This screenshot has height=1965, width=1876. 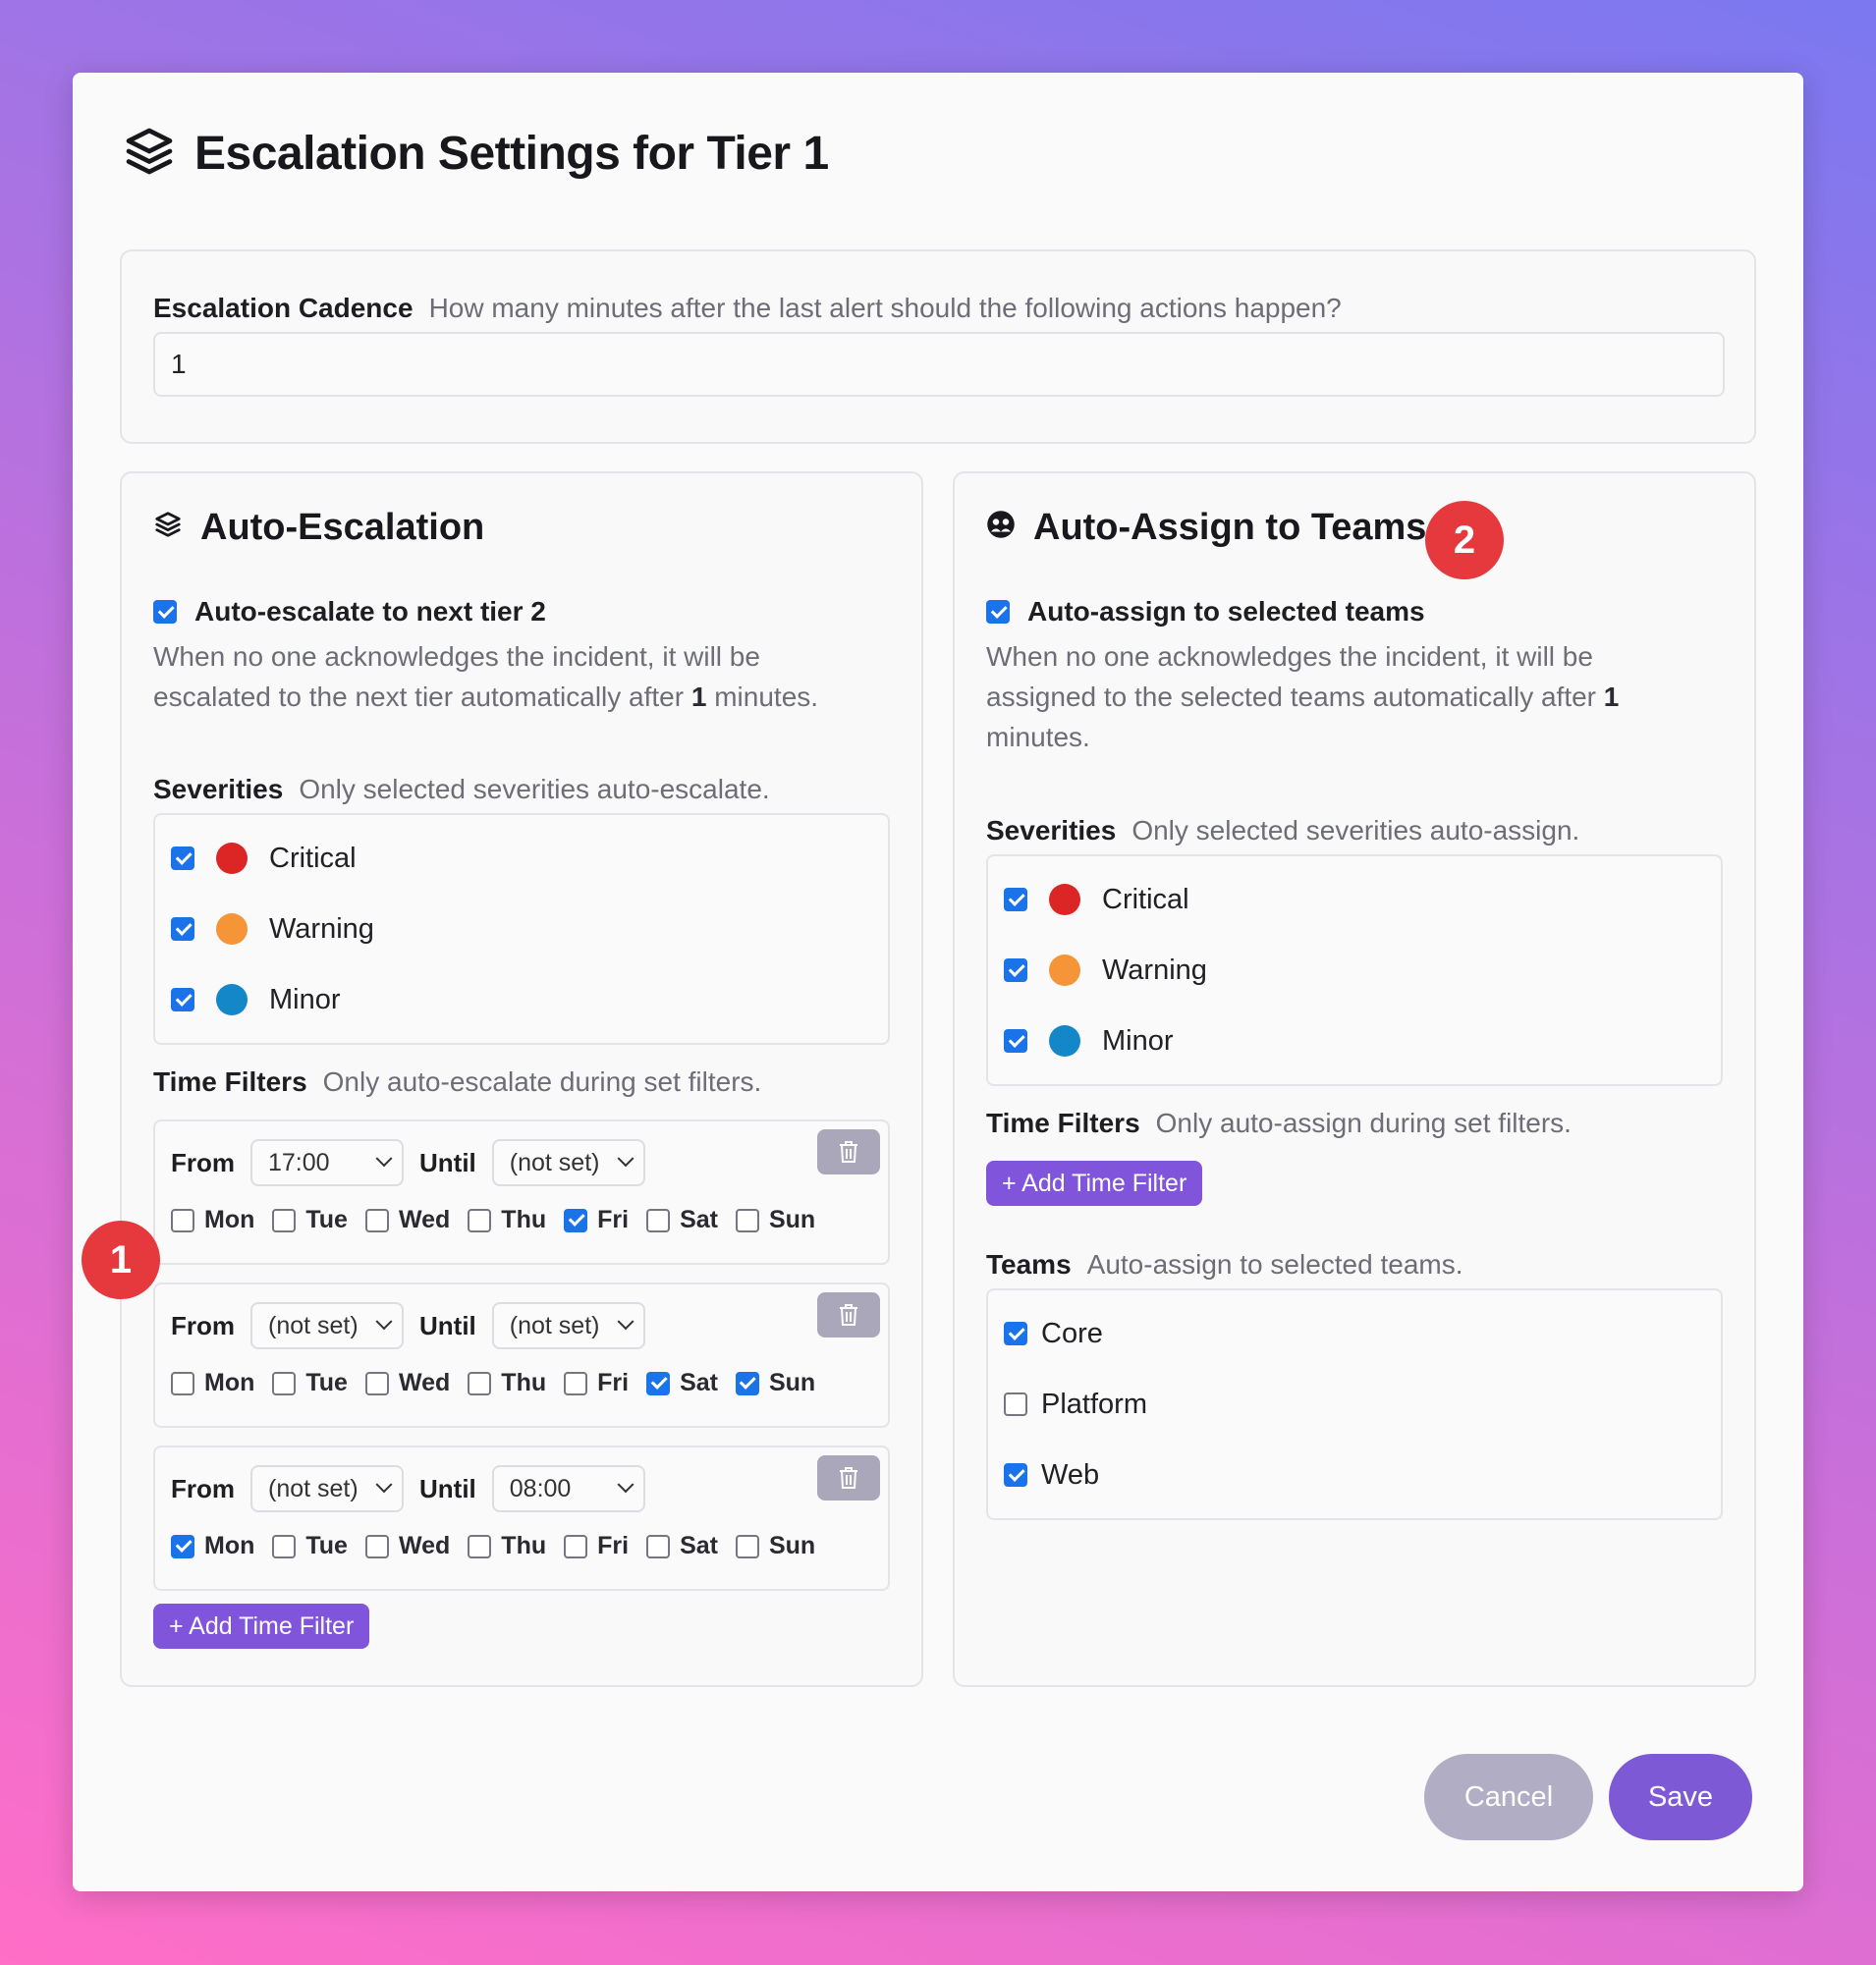 What do you see at coordinates (1364, 1123) in the screenshot?
I see `time-filters-hint: Only auto-assign during set filters.` at bounding box center [1364, 1123].